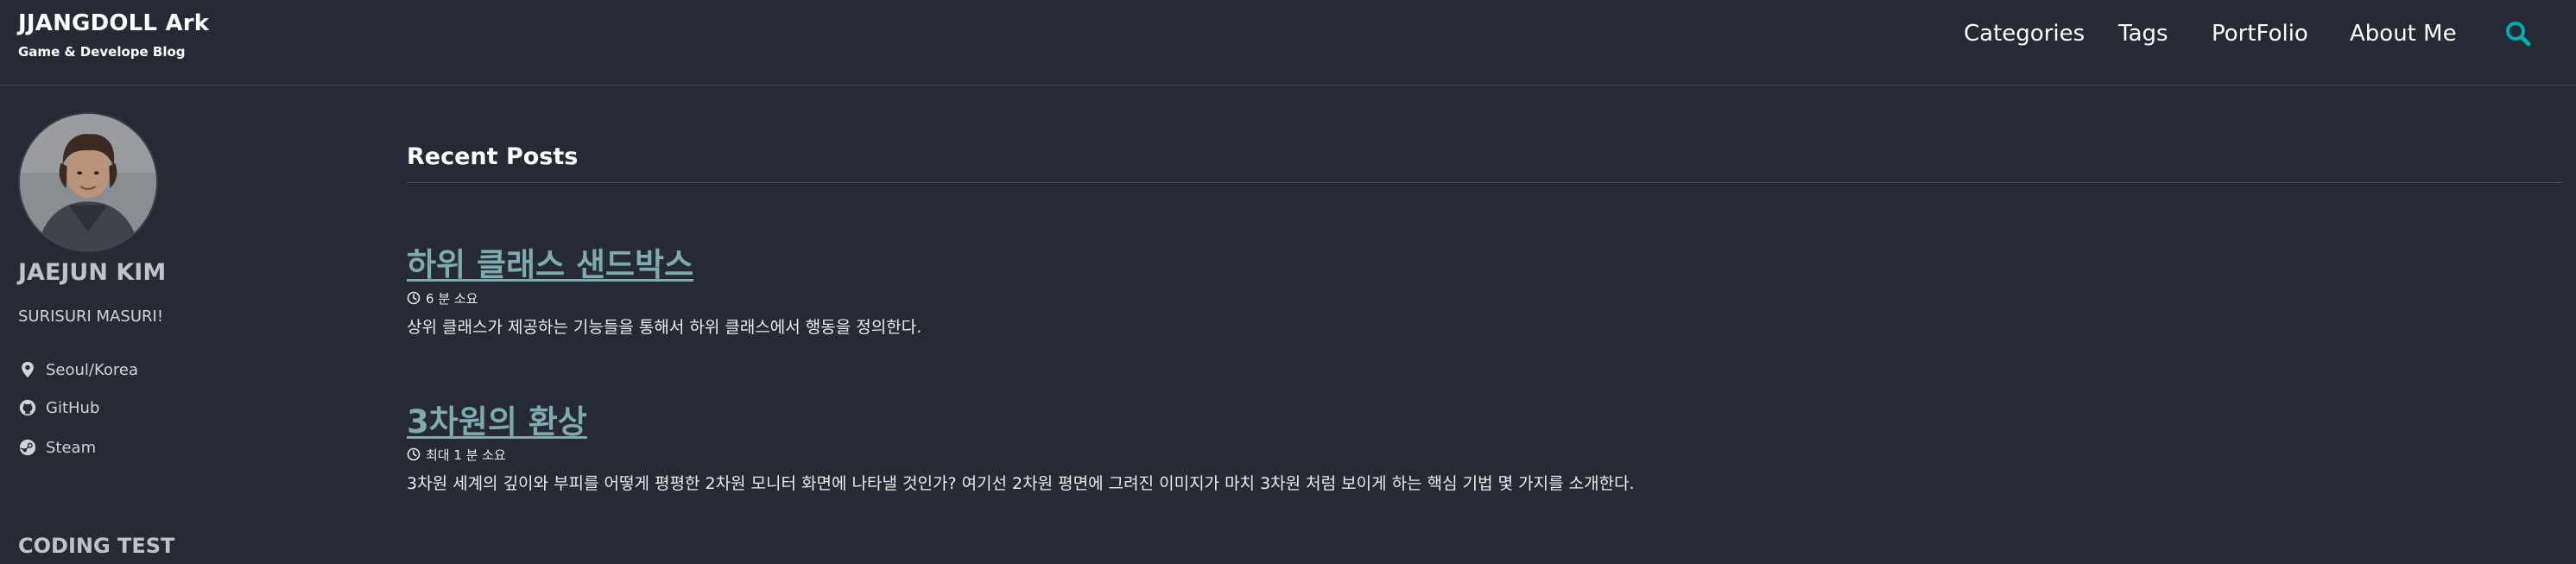 Image resolution: width=2576 pixels, height=564 pixels. Describe the element at coordinates (2024, 34) in the screenshot. I see `nav-categories: Categories` at that location.